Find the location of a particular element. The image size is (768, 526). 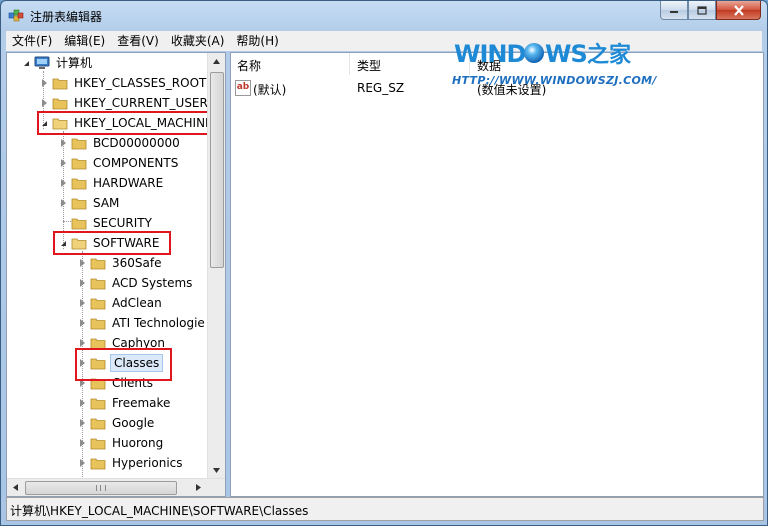

close-icon is located at coordinates (738, 10).